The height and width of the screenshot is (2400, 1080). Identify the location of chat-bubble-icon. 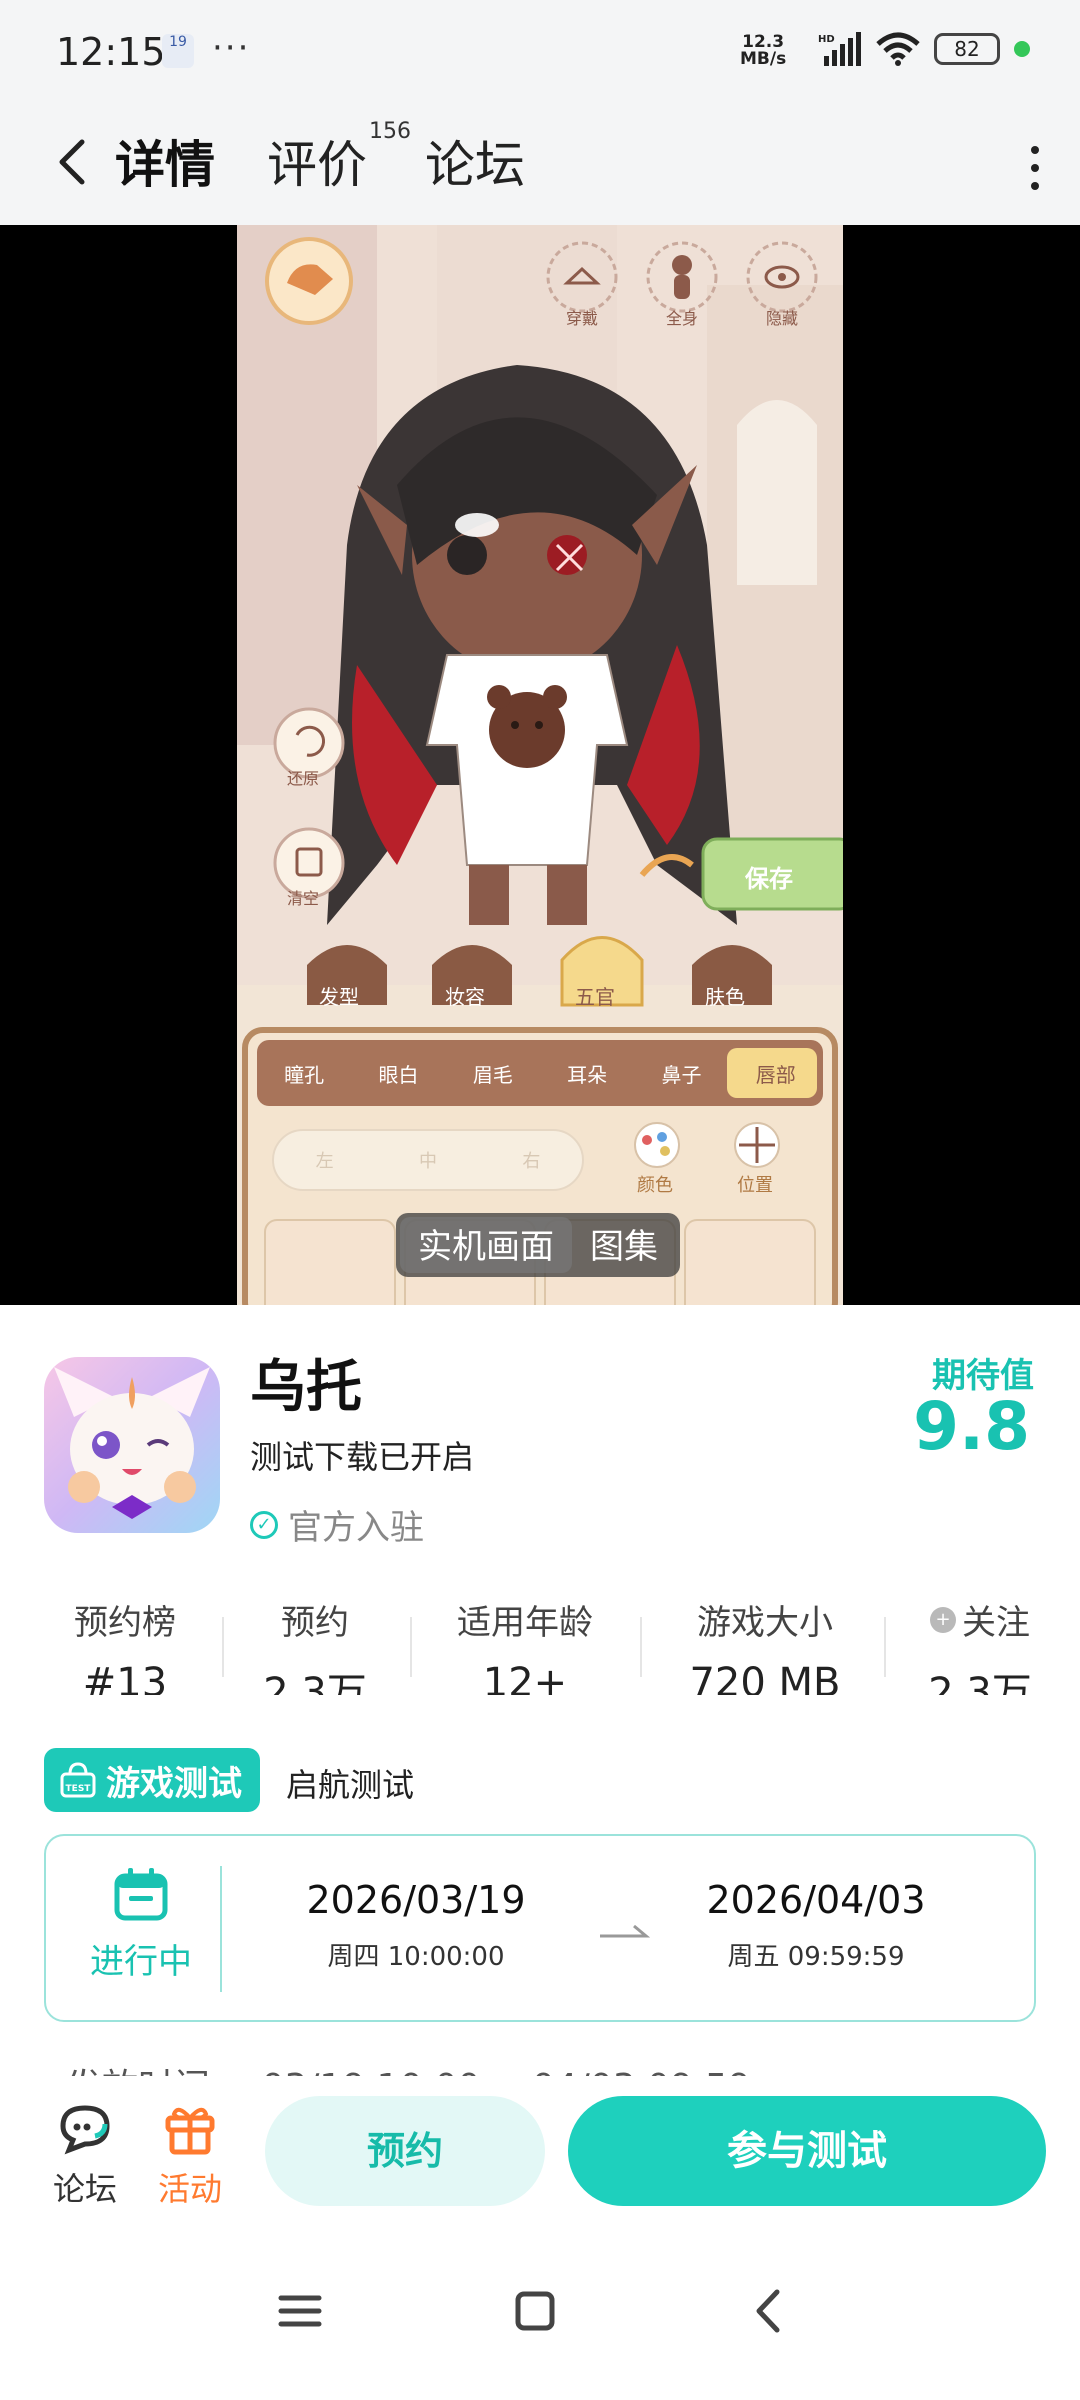
(85, 2130).